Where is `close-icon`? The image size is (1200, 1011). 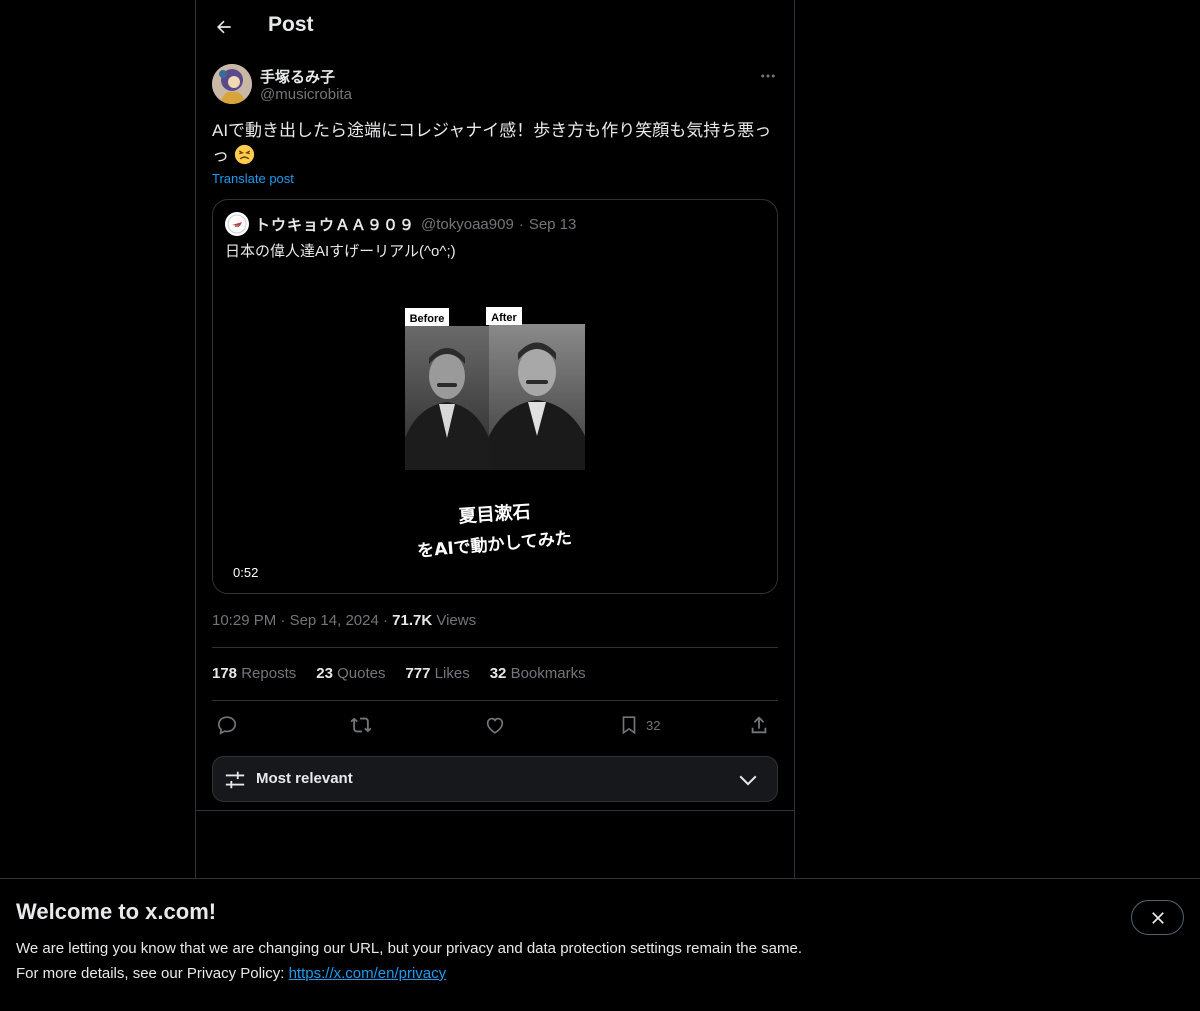 close-icon is located at coordinates (1157, 917).